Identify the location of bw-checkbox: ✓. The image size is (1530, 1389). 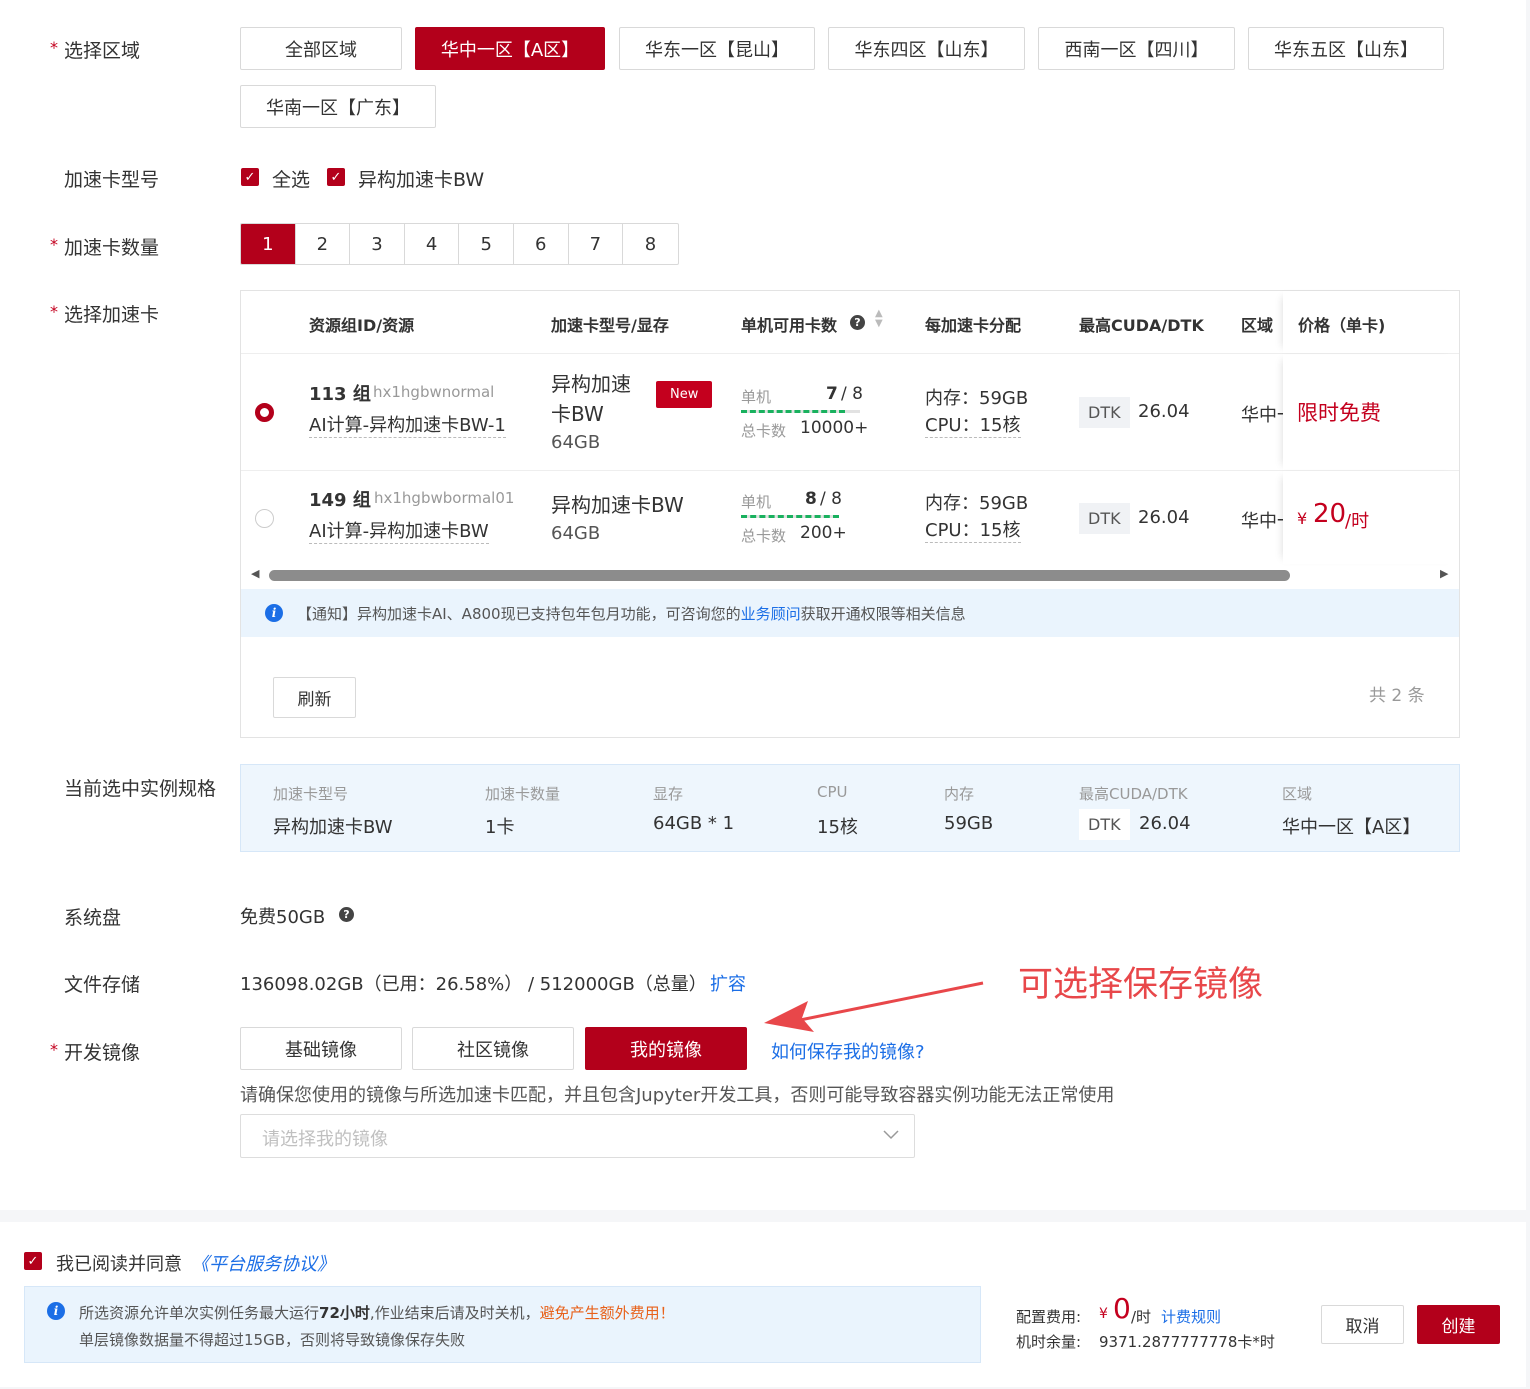
(336, 177).